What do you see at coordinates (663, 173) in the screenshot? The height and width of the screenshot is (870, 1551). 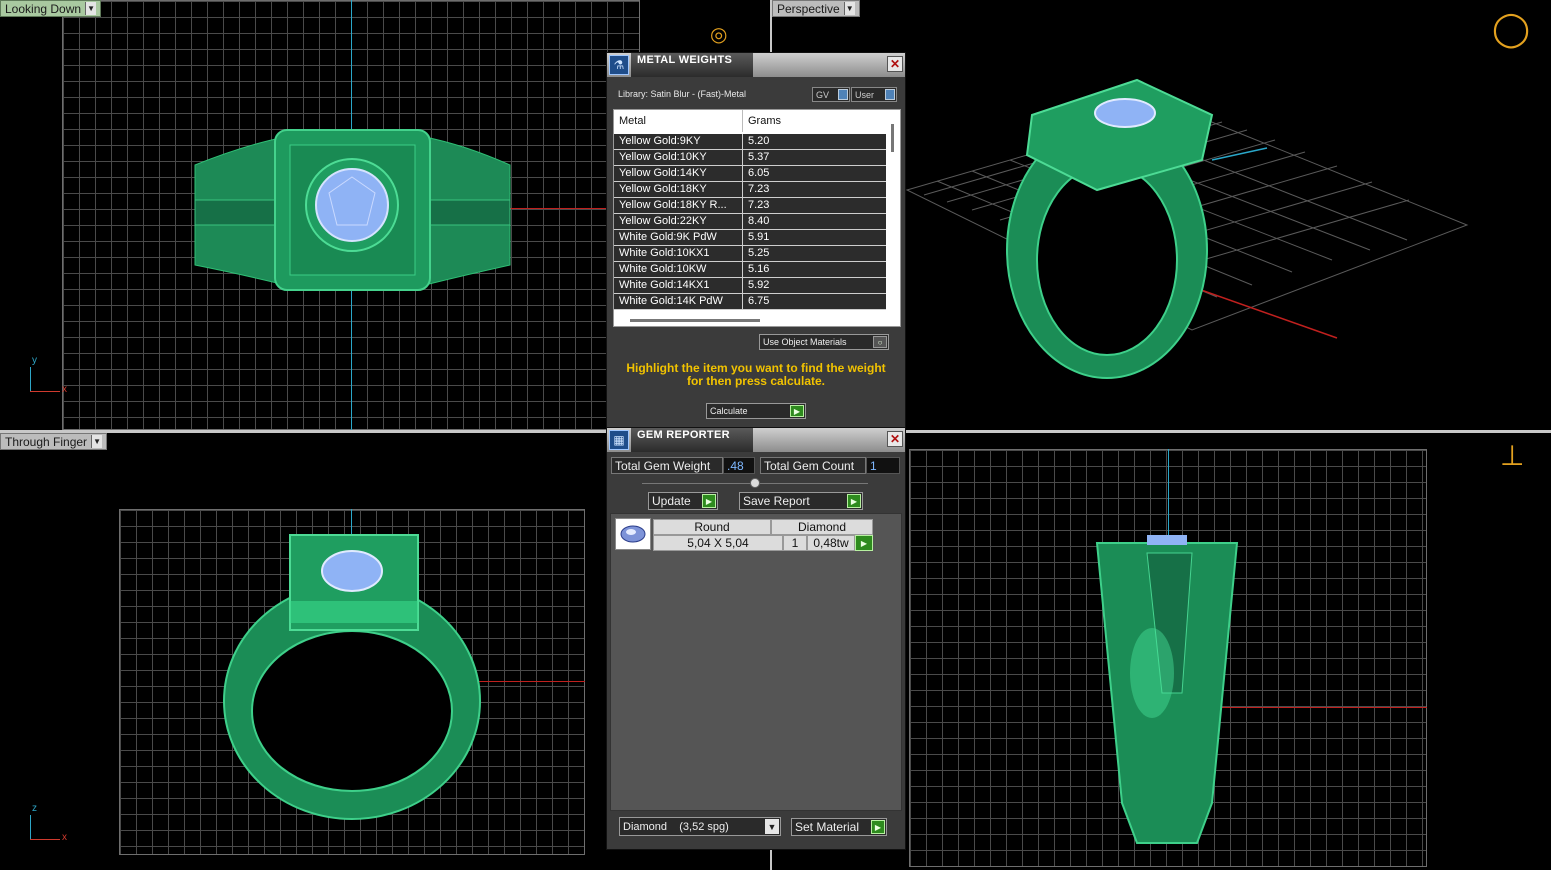 I see `metal-name-cell: Yellow Gold:14KY` at bounding box center [663, 173].